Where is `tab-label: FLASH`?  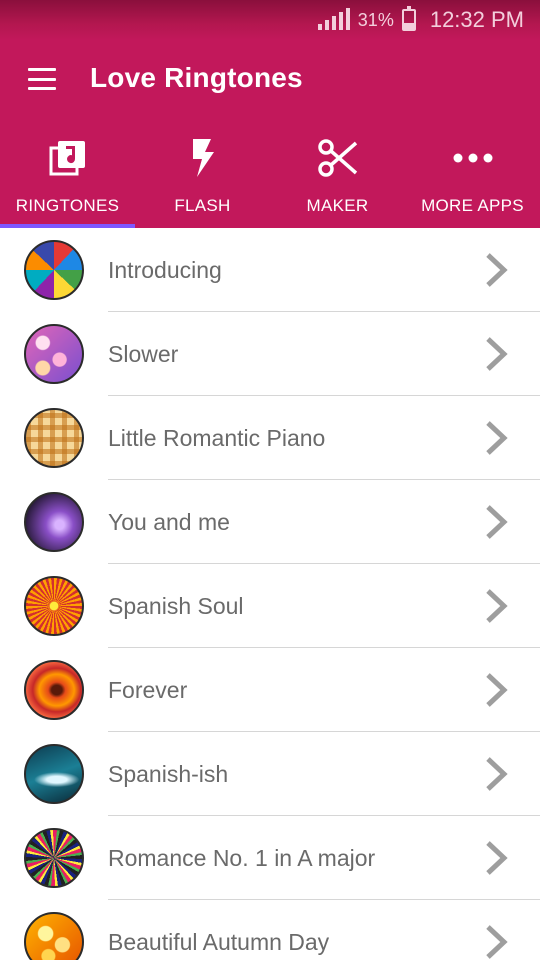
tab-label: FLASH is located at coordinates (202, 205).